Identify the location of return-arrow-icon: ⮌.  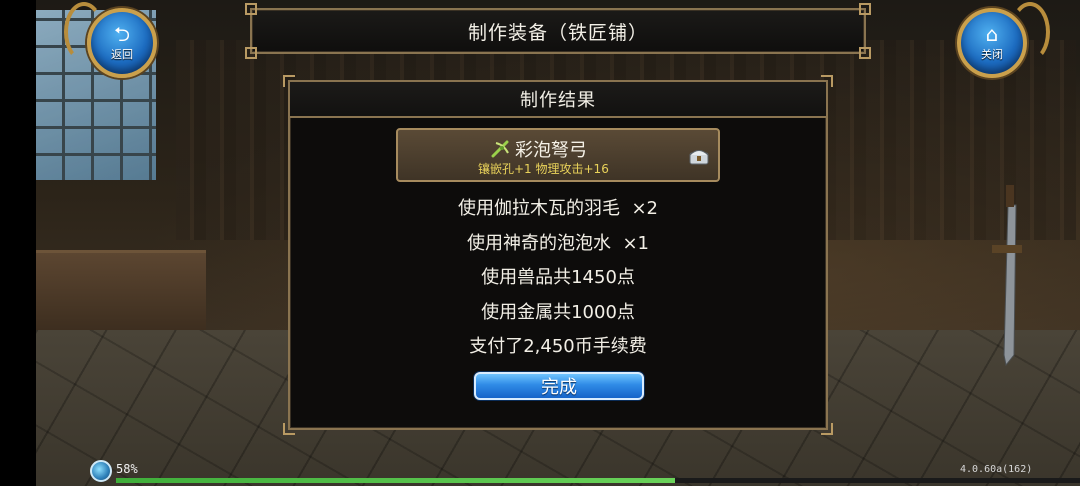
(122, 34).